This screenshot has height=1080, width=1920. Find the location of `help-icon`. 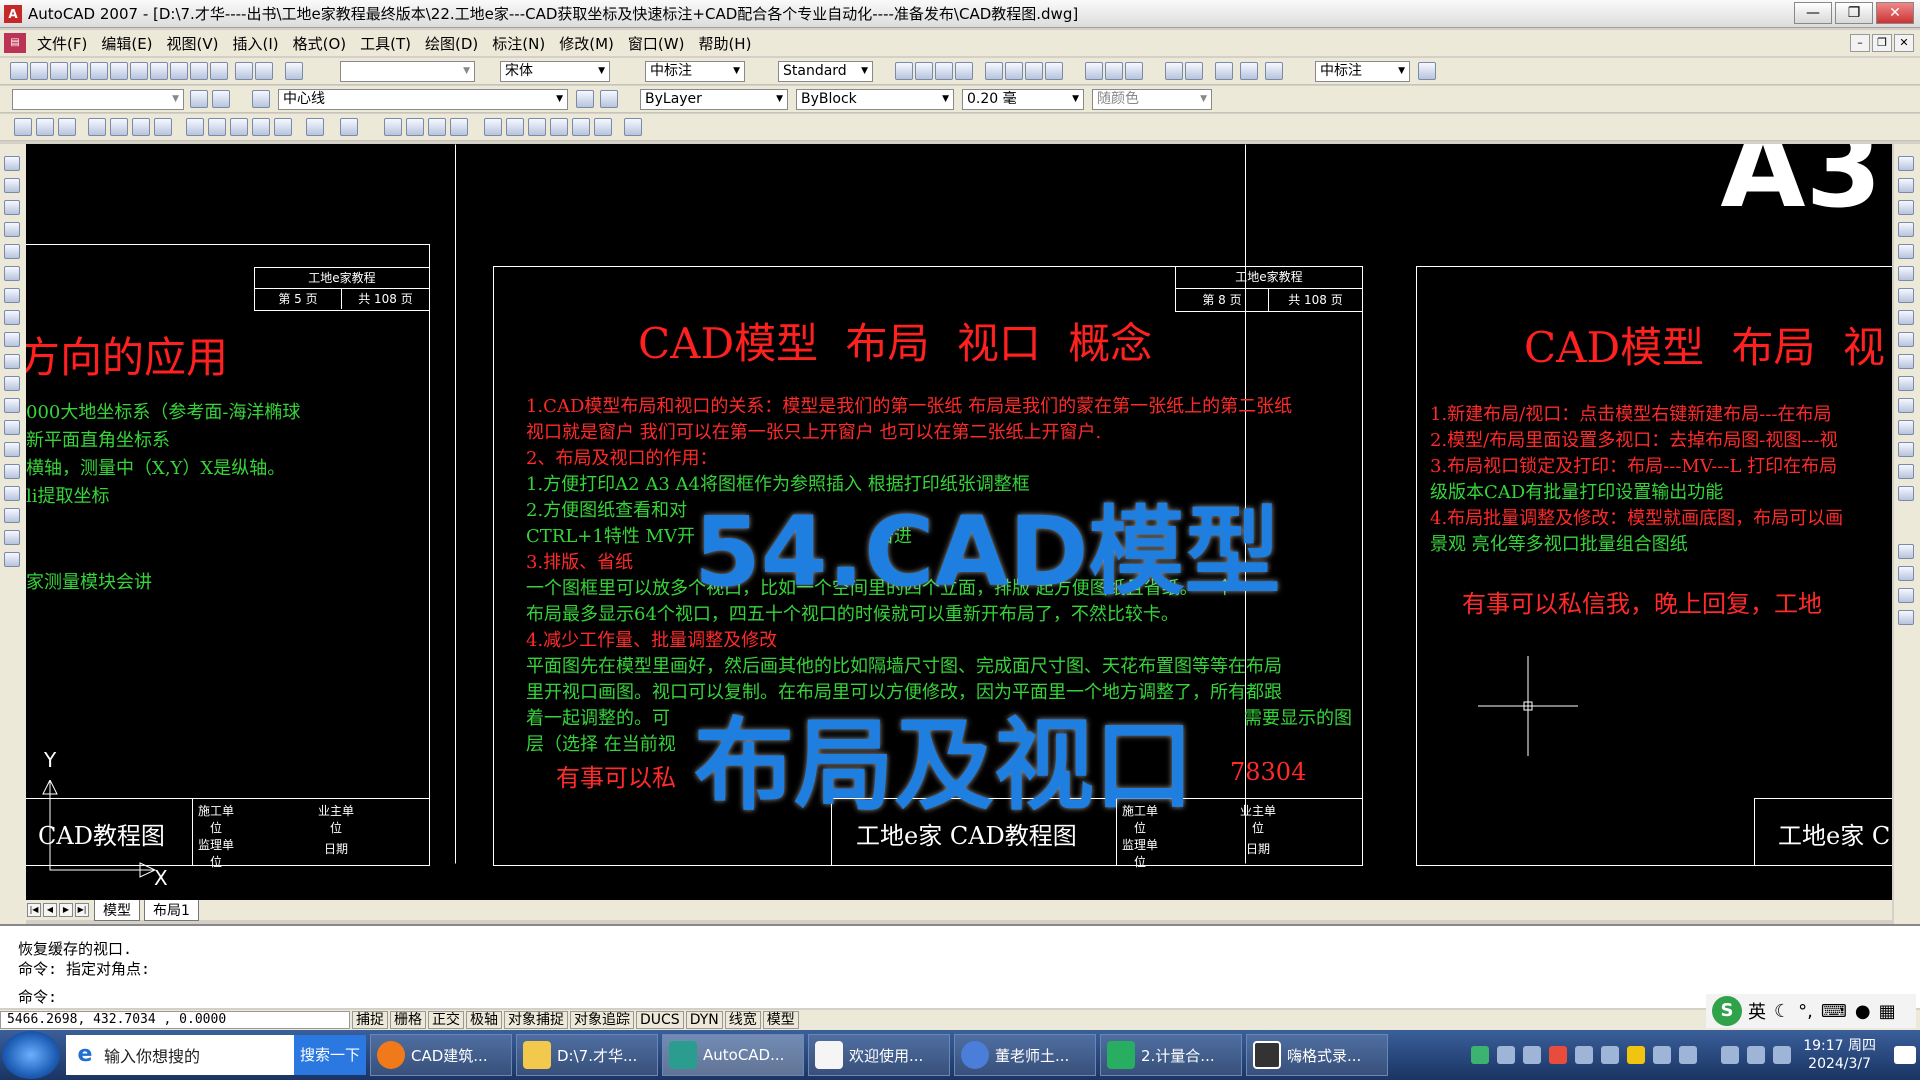

help-icon is located at coordinates (633, 127).